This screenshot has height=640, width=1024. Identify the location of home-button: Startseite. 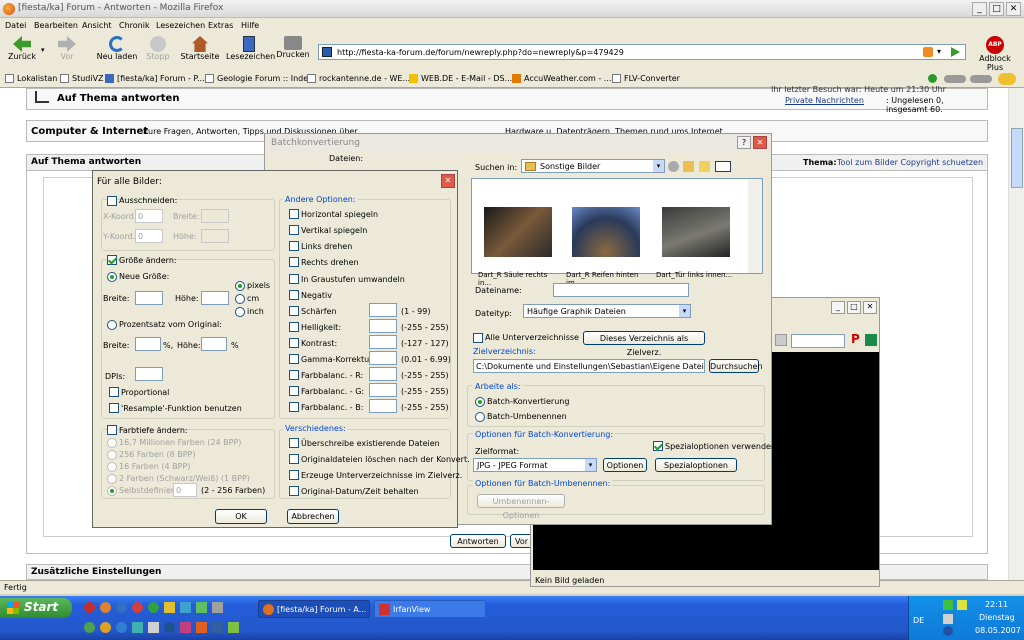
(200, 52).